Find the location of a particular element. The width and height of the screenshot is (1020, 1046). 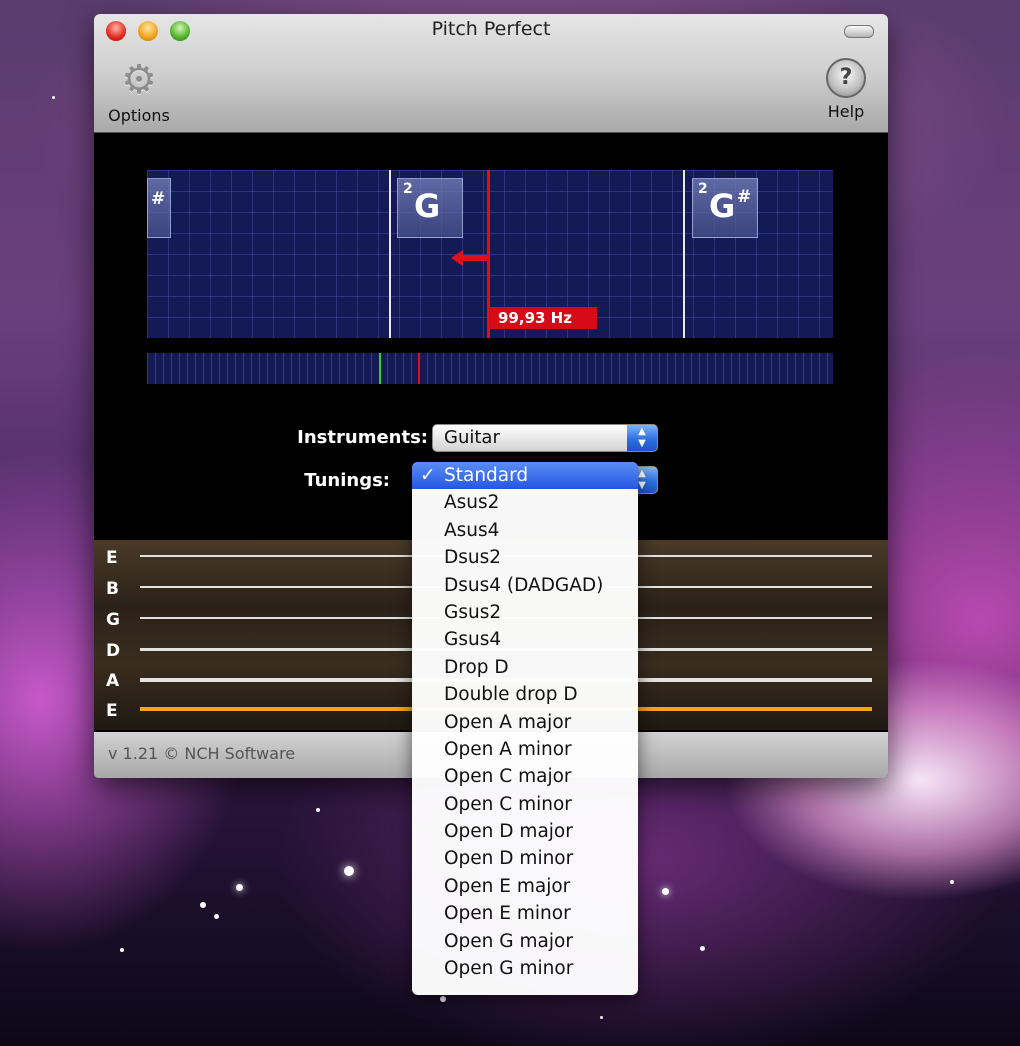

menu-item-label: Open D minor is located at coordinates (509, 859).